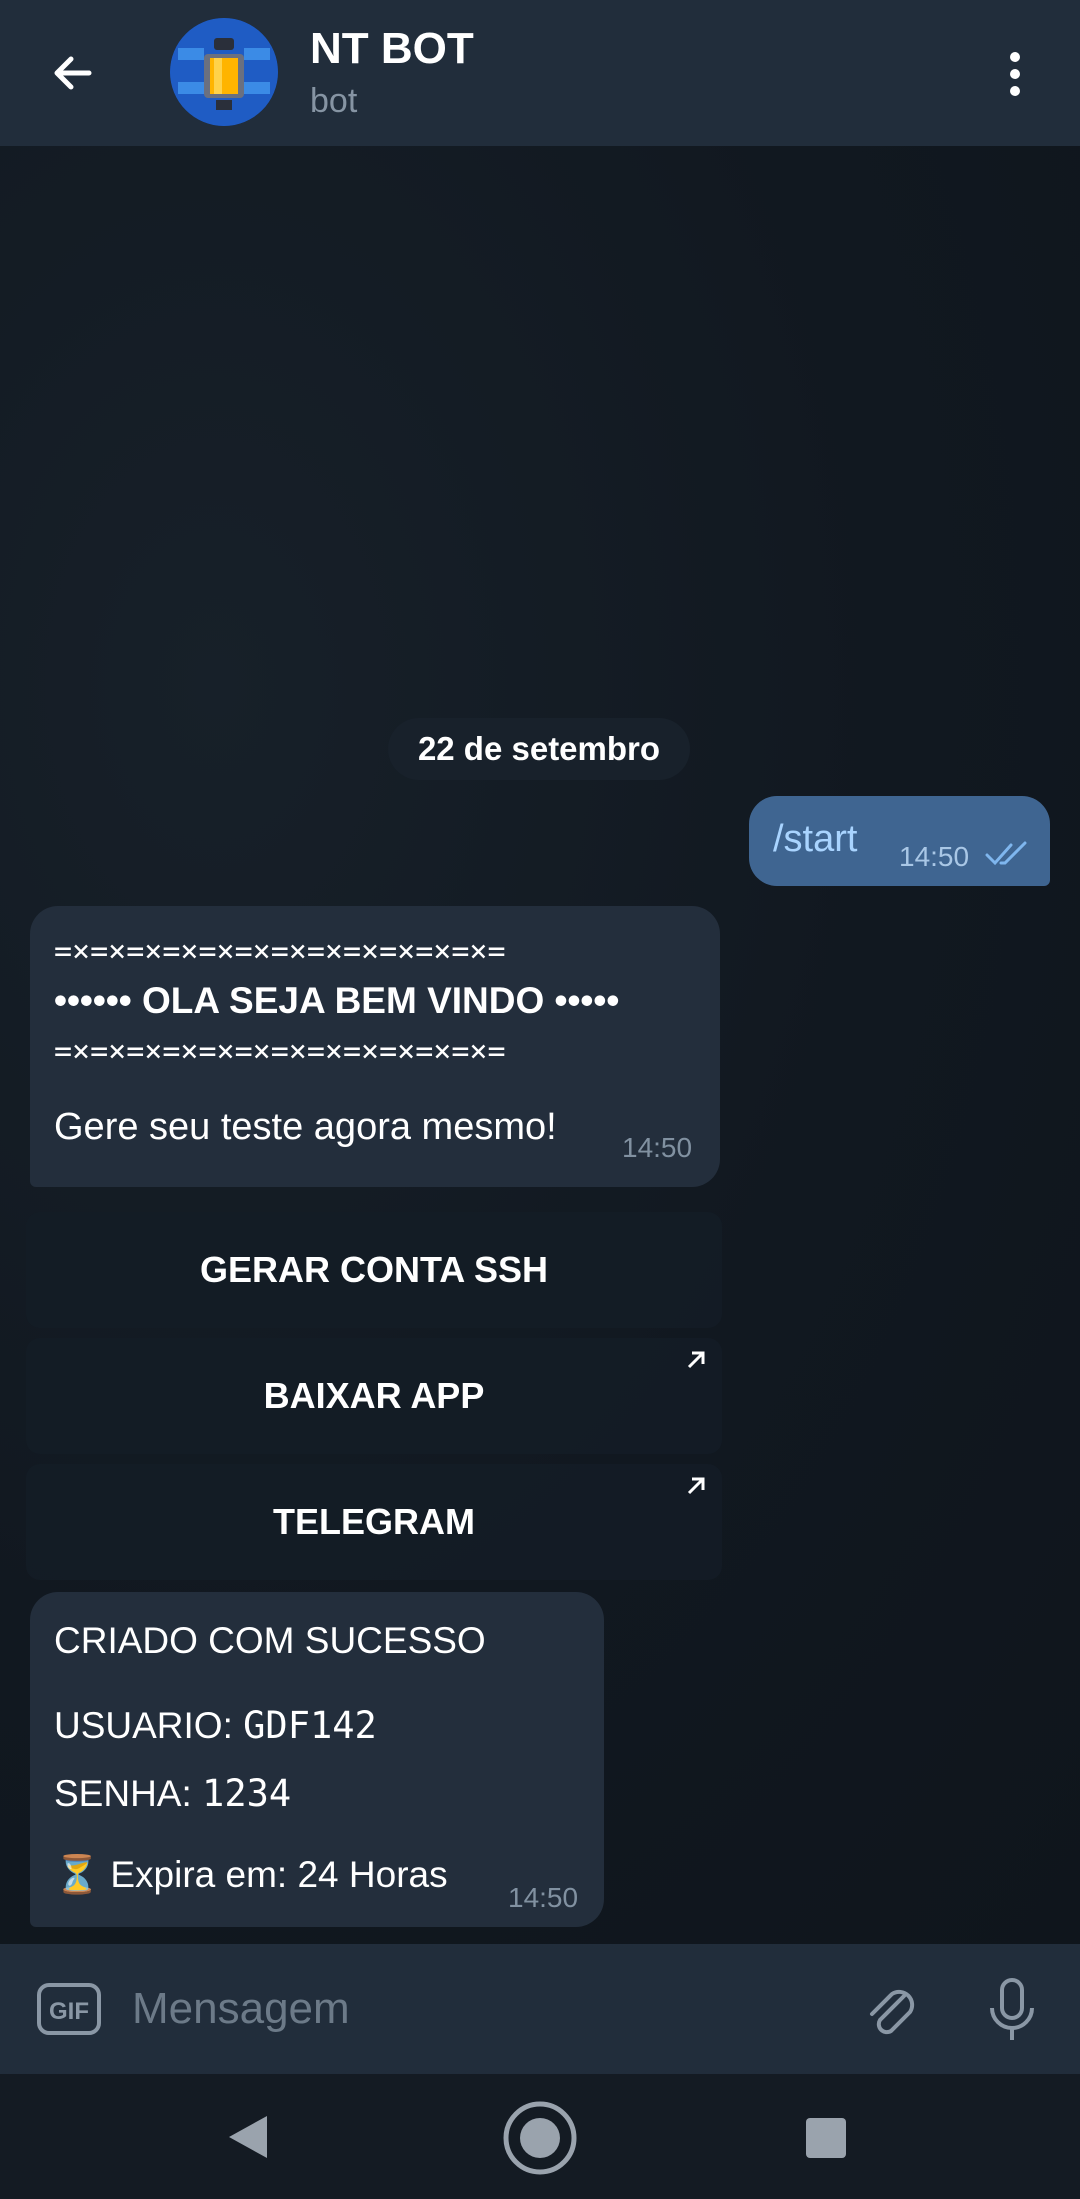 The width and height of the screenshot is (1080, 2199). Describe the element at coordinates (540, 2009) in the screenshot. I see `message-input-bar: GIF Mensagem` at that location.